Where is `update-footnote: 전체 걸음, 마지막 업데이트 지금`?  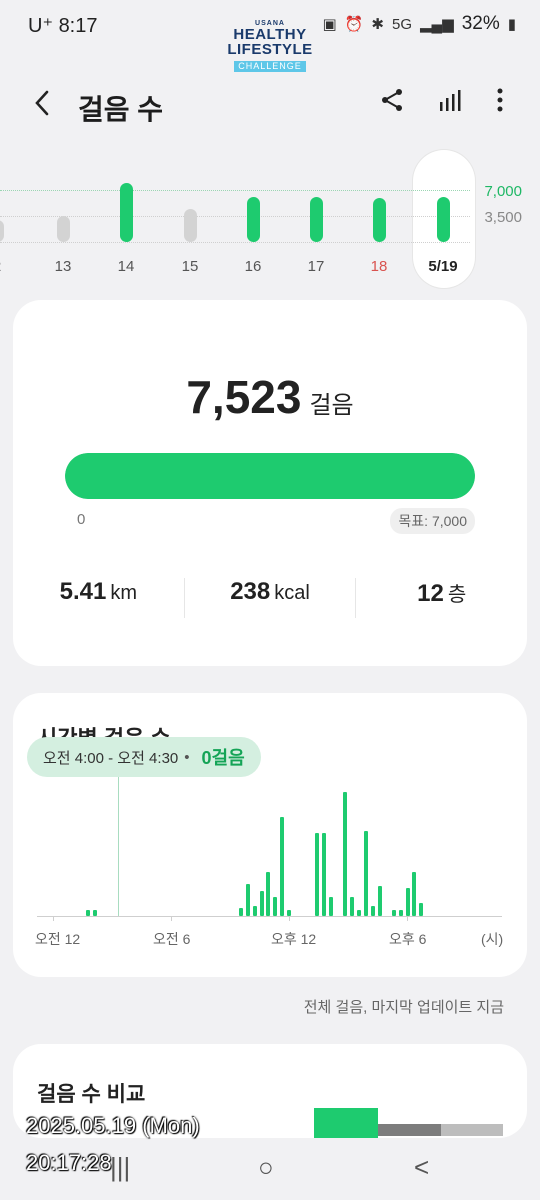
update-footnote: 전체 걸음, 마지막 업데이트 지금 is located at coordinates (403, 1007).